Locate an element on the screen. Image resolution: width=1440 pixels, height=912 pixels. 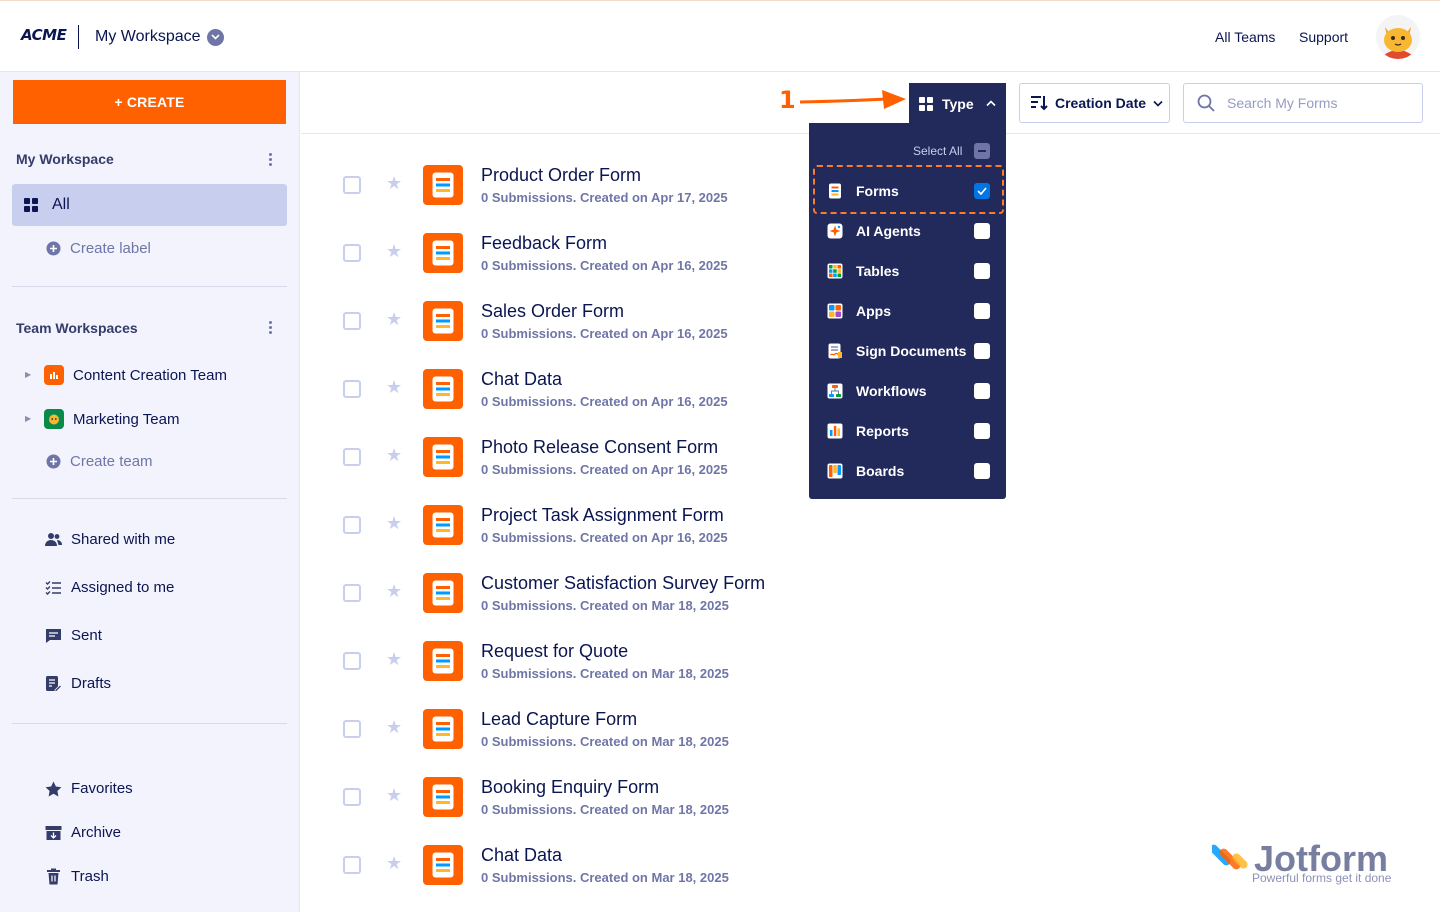
cat-avatar-icon is located at coordinates (1398, 37).